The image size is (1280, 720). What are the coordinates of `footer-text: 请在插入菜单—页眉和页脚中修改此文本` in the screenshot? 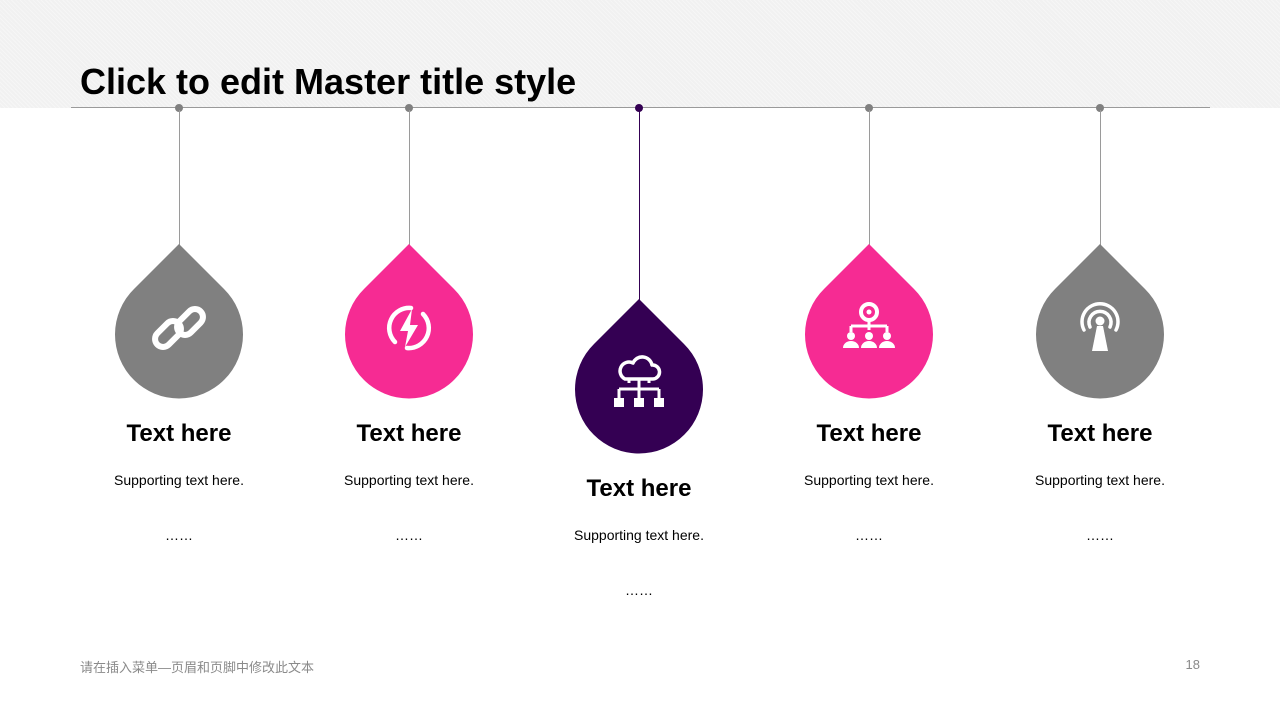 It's located at (197, 666).